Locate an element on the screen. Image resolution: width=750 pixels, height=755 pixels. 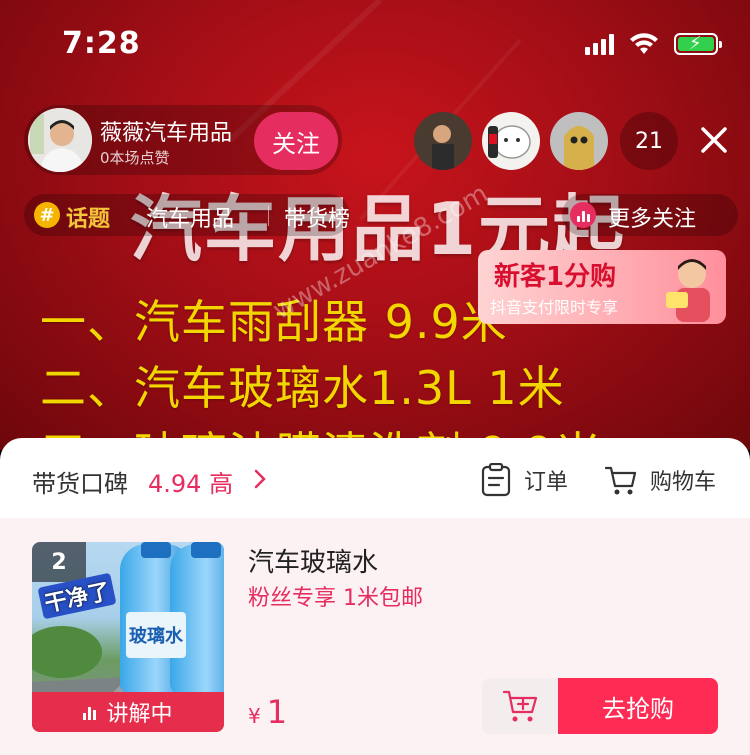
topic-bar: # 话题 汽车用品 带货榜 is located at coordinates (187, 215).